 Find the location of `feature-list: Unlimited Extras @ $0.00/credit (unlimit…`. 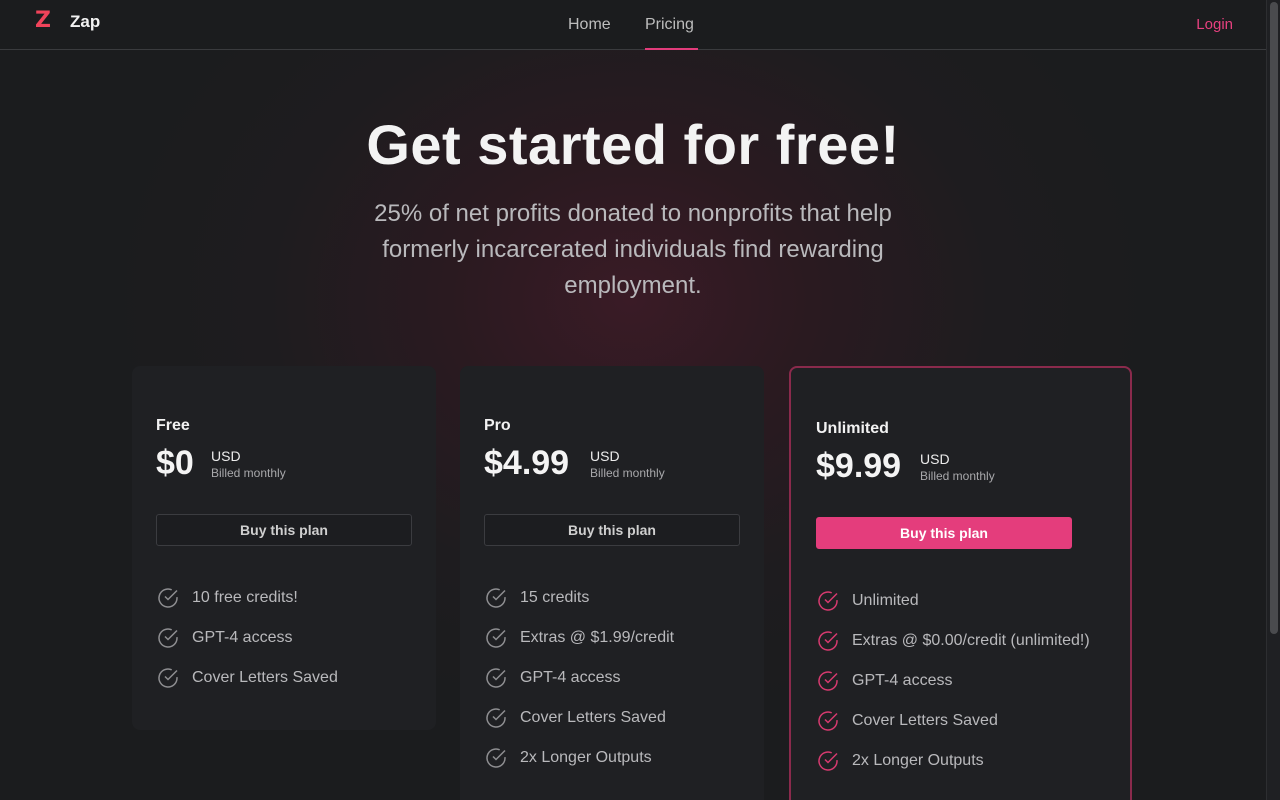

feature-list: Unlimited Extras @ $0.00/credit (unlimit… is located at coordinates (953, 681).